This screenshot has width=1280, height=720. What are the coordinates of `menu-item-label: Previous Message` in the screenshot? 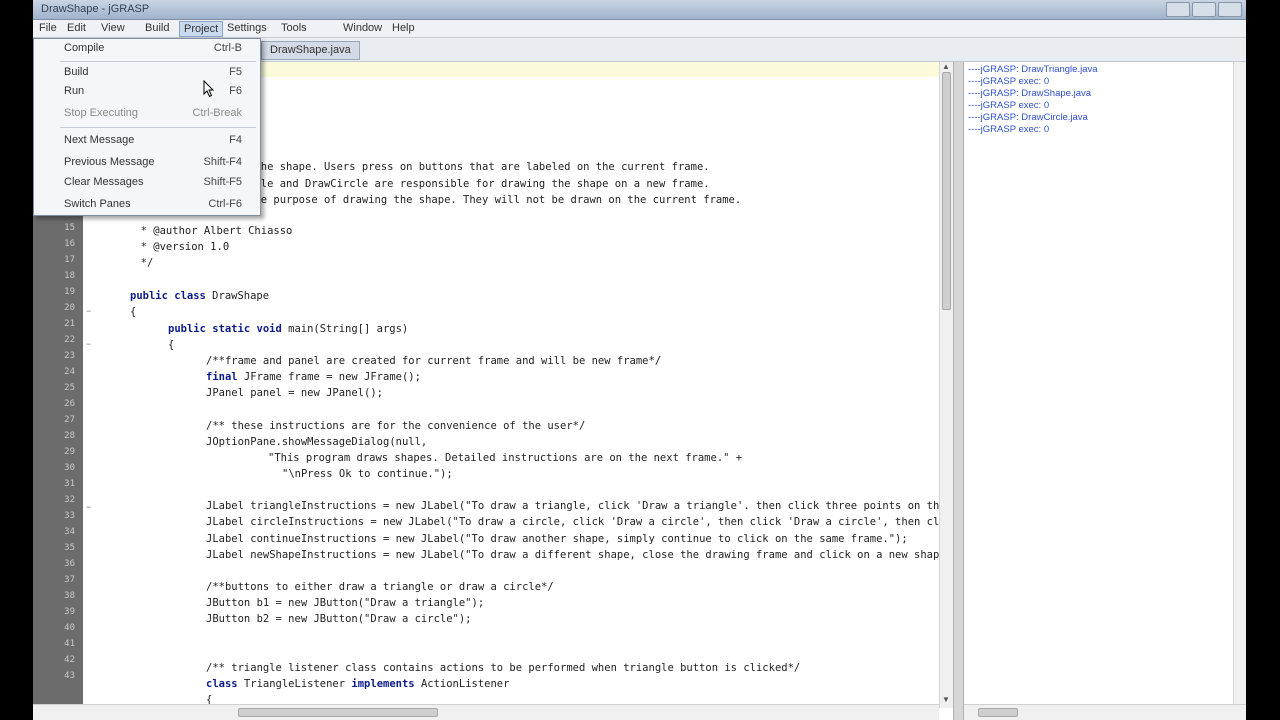 It's located at (109, 162).